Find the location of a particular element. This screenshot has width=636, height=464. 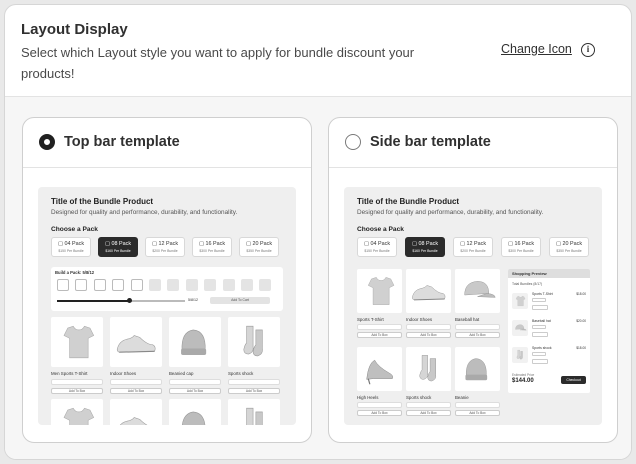

option-label: Side bar template is located at coordinates (430, 142).